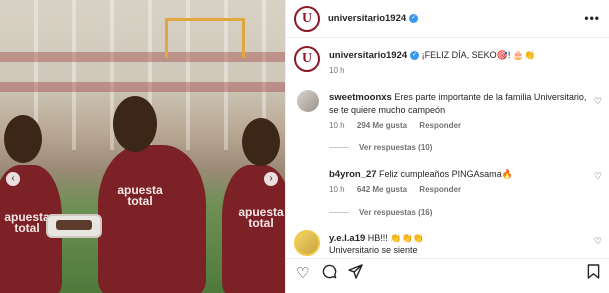 This screenshot has width=609, height=293. I want to click on caption-time: 10 h, so click(337, 70).